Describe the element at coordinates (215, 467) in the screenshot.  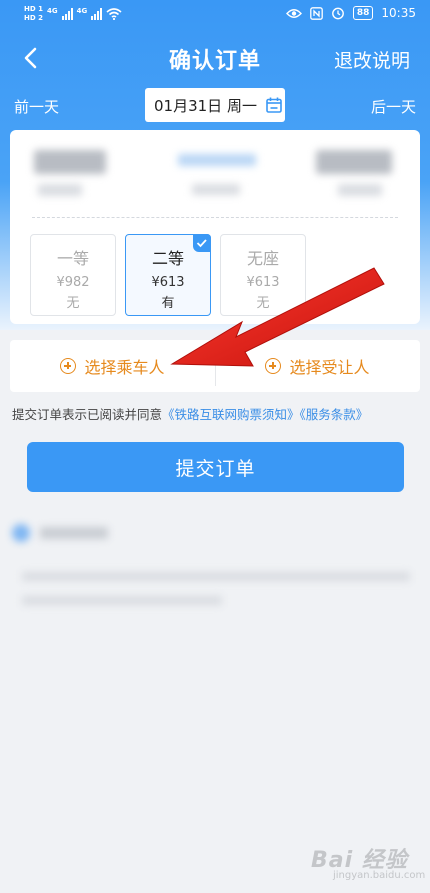
I see `submit-order-button: 提交订单` at that location.